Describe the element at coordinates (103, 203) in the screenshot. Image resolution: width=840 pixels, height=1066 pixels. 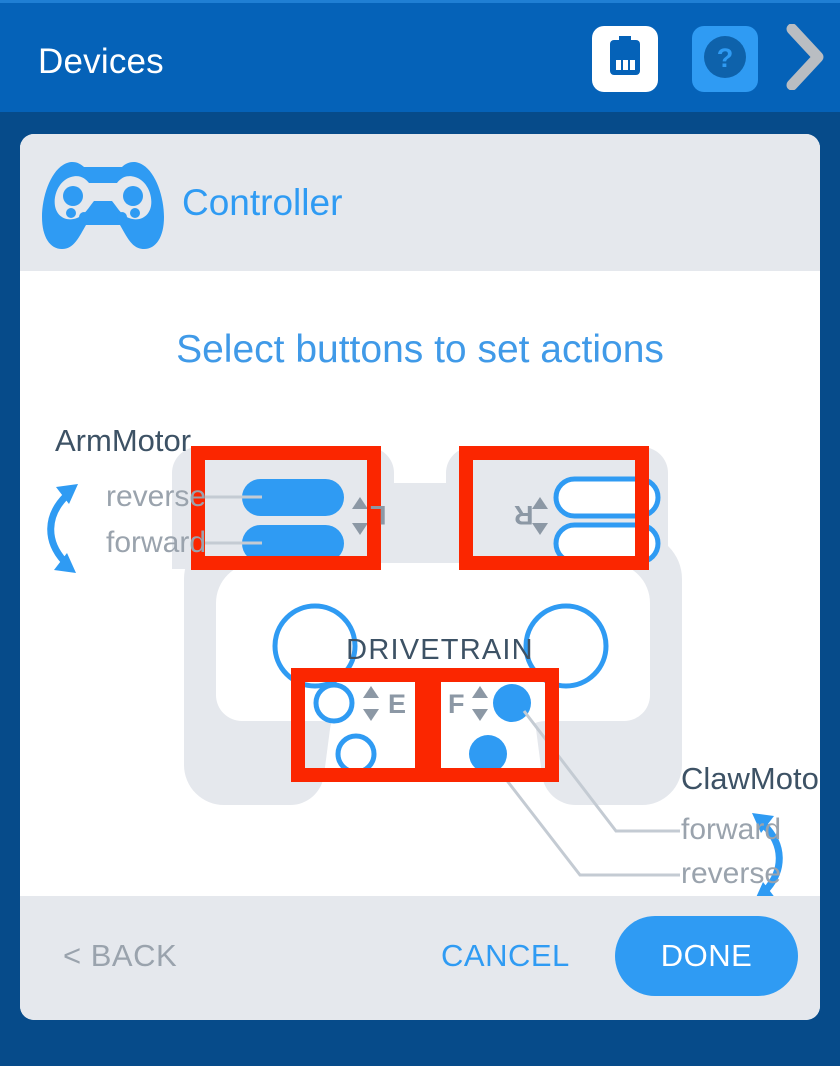
I see `gamepad-icon` at that location.